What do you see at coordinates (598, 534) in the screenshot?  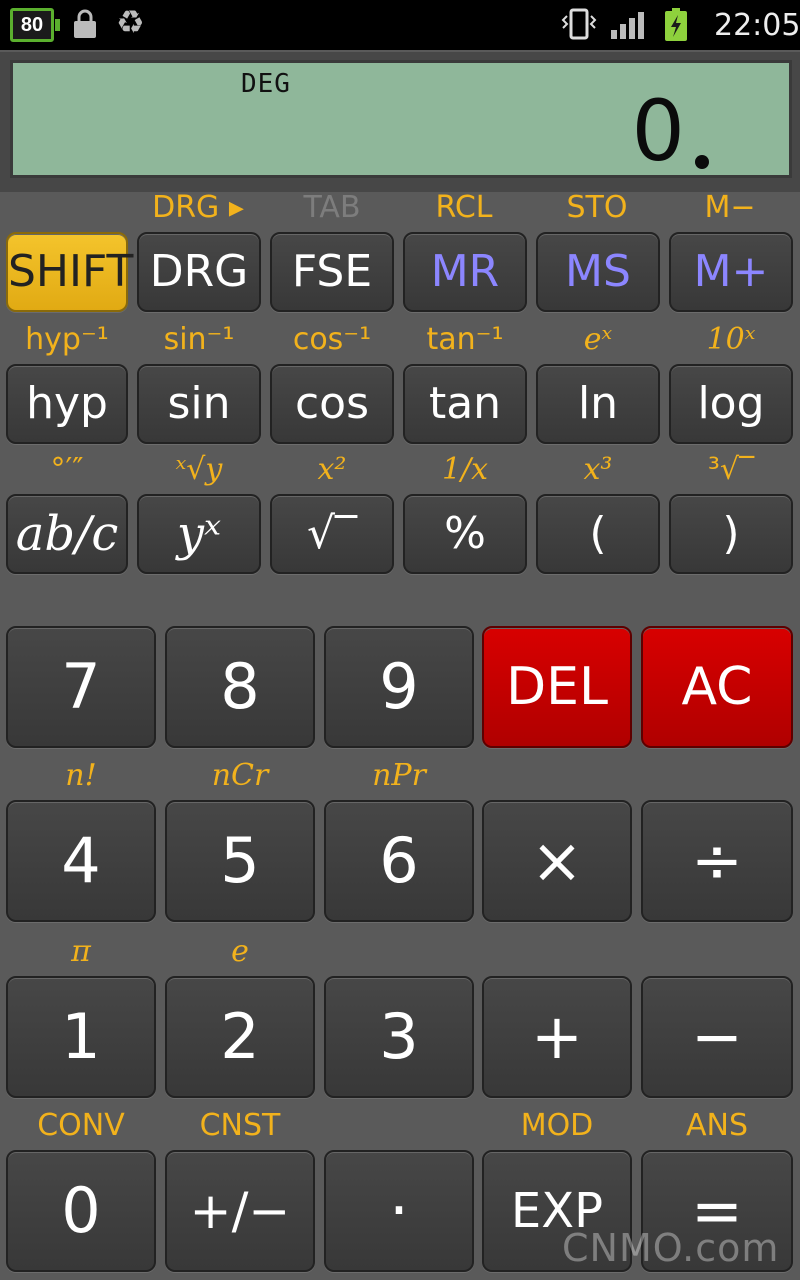 I see `open-paren-button: (` at bounding box center [598, 534].